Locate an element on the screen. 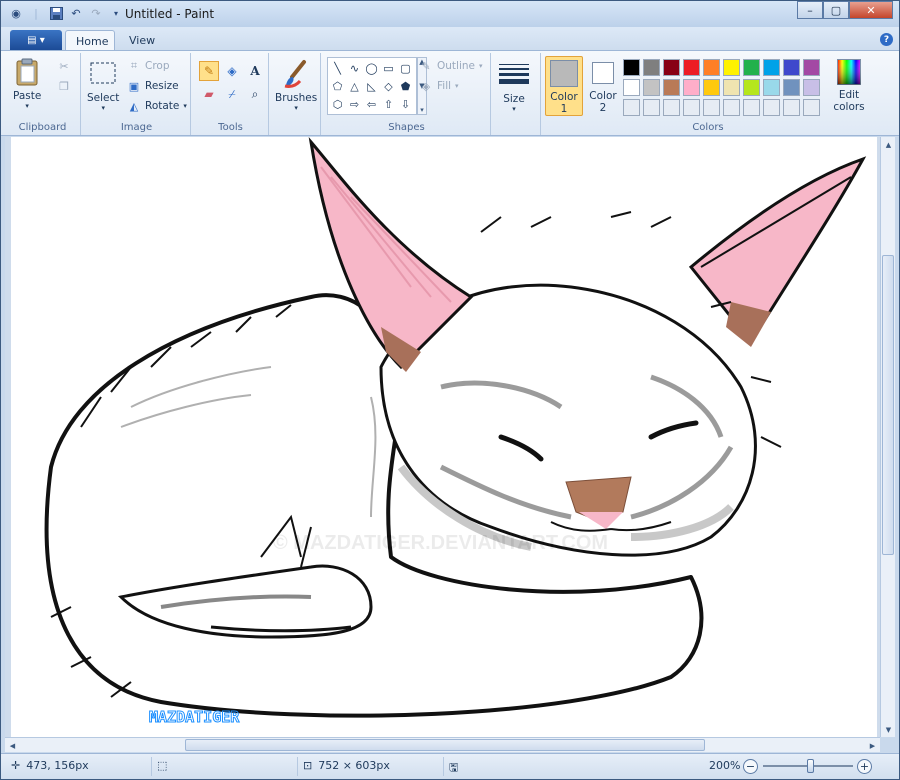  status-bar: ✛ 473, 156px ⬚ ⊡ 752 × 603px 🖫 200% − + is located at coordinates (450, 766).